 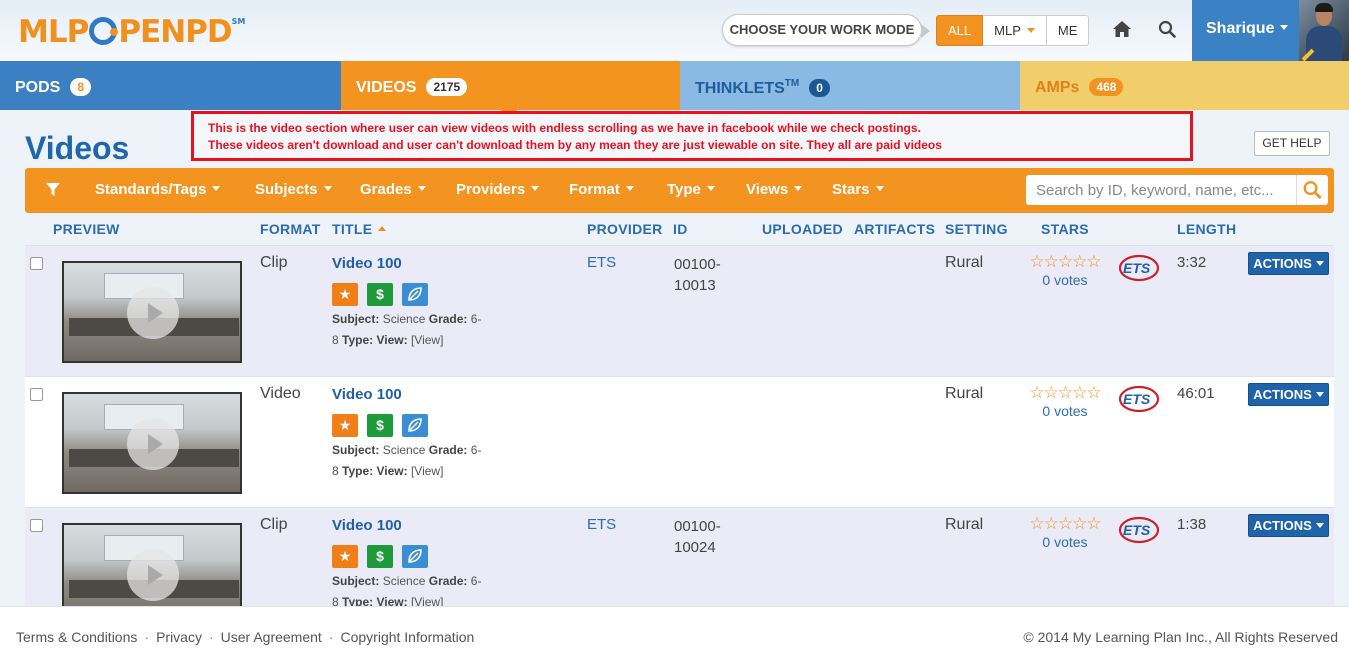 I want to click on search-button-icon, so click(x=1312, y=190).